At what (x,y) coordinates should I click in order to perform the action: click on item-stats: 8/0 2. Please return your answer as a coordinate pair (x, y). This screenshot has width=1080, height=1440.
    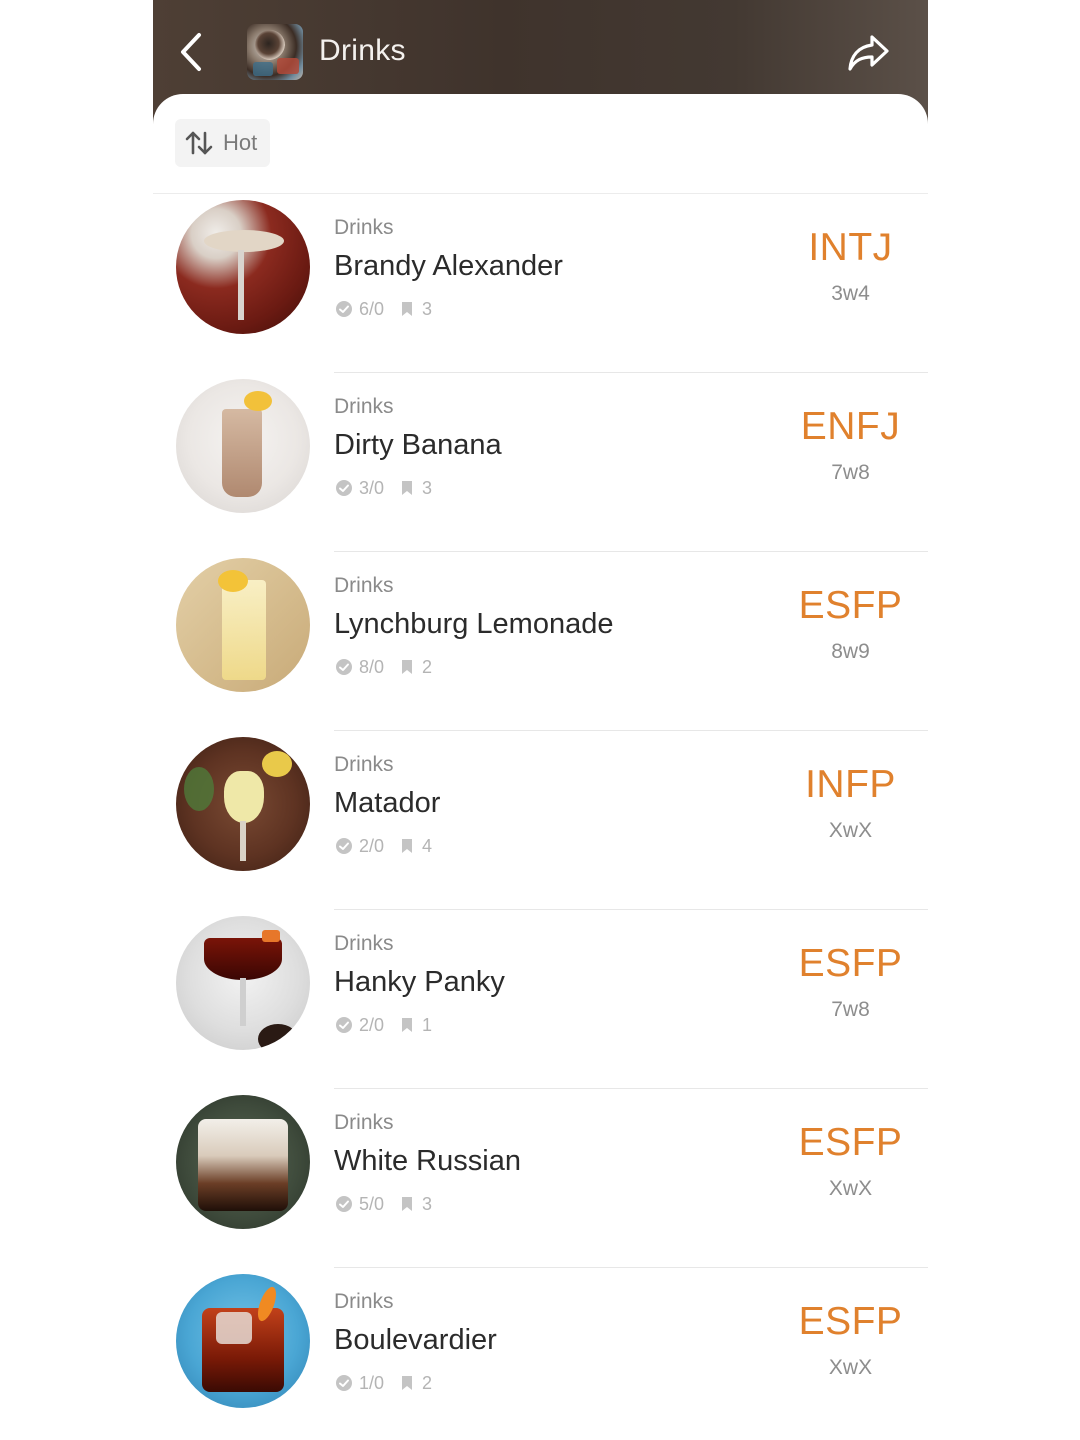
    Looking at the image, I should click on (383, 667).